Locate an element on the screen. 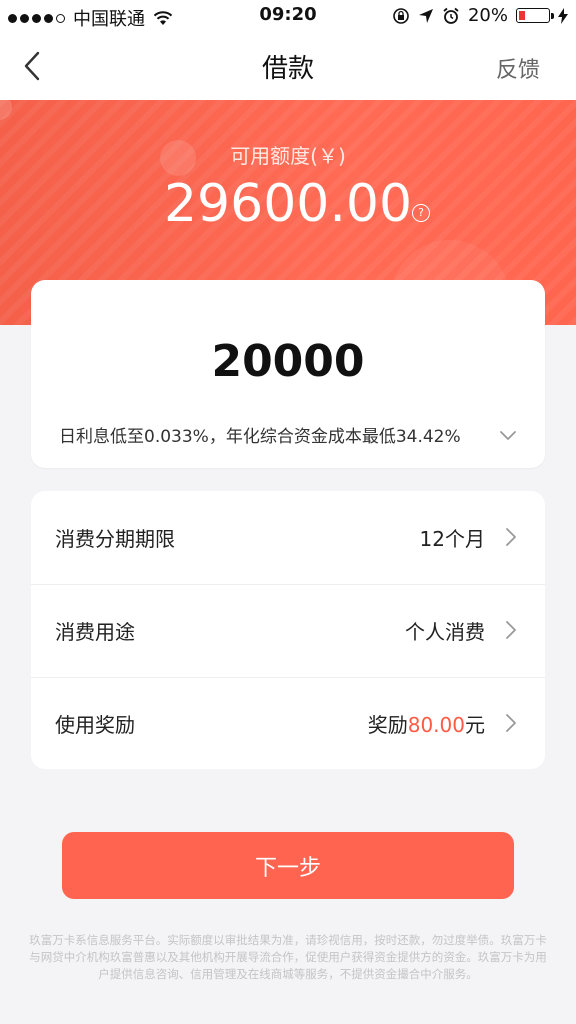 Image resolution: width=576 pixels, height=1024 pixels. option-purpose: 消费用途 个人消费 is located at coordinates (288, 630).